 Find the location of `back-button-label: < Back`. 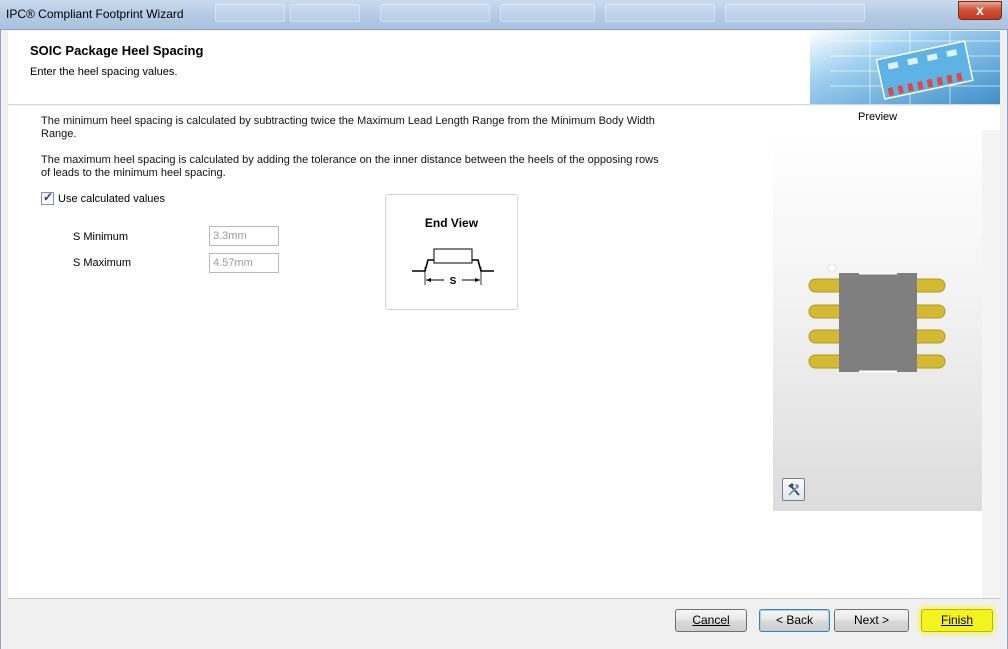

back-button-label: < Back is located at coordinates (794, 620).